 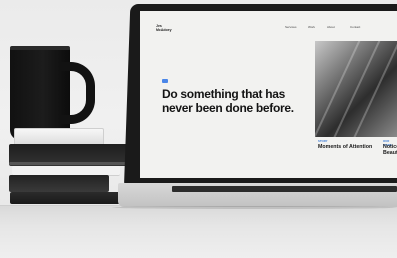 I want to click on site-logo-line2: McAdoey, so click(x=164, y=30).